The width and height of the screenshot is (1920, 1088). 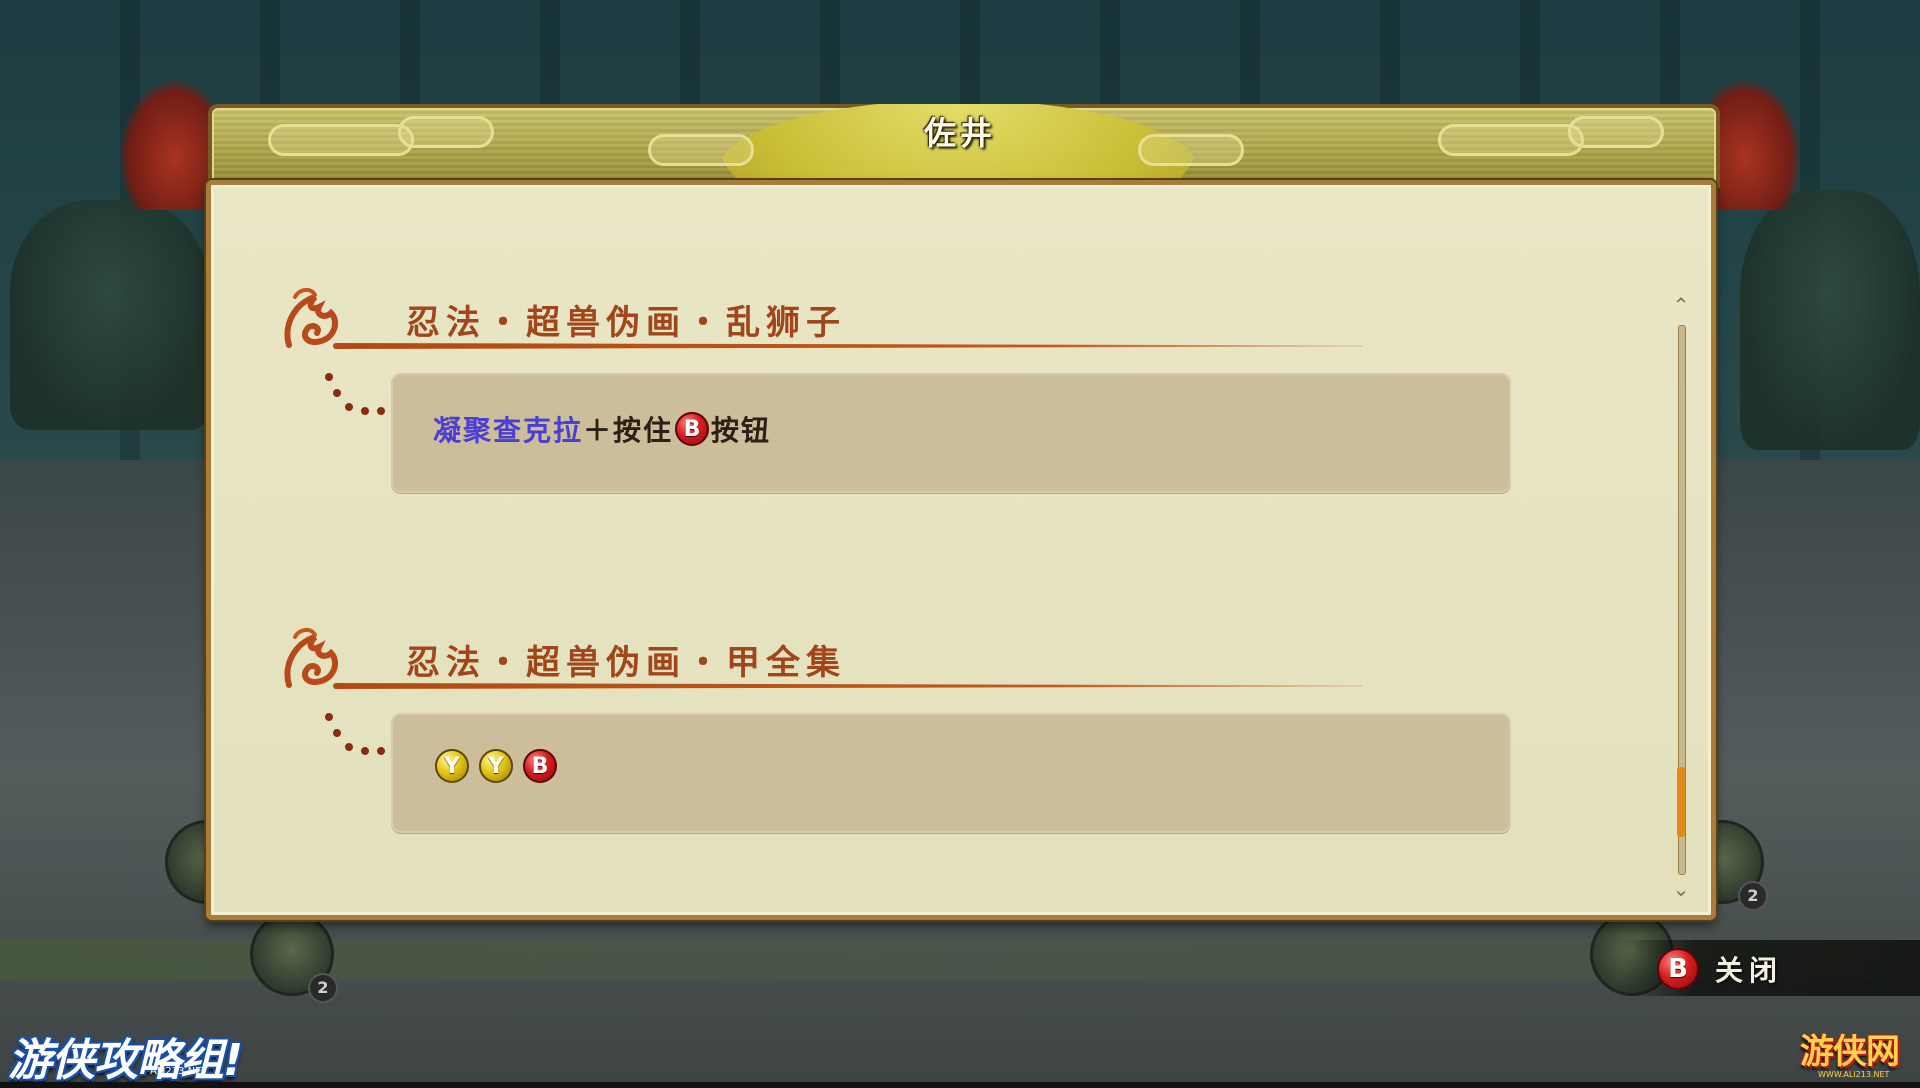 What do you see at coordinates (179, 1071) in the screenshot?
I see `watermark-logo-left-sub: ALI213.NET` at bounding box center [179, 1071].